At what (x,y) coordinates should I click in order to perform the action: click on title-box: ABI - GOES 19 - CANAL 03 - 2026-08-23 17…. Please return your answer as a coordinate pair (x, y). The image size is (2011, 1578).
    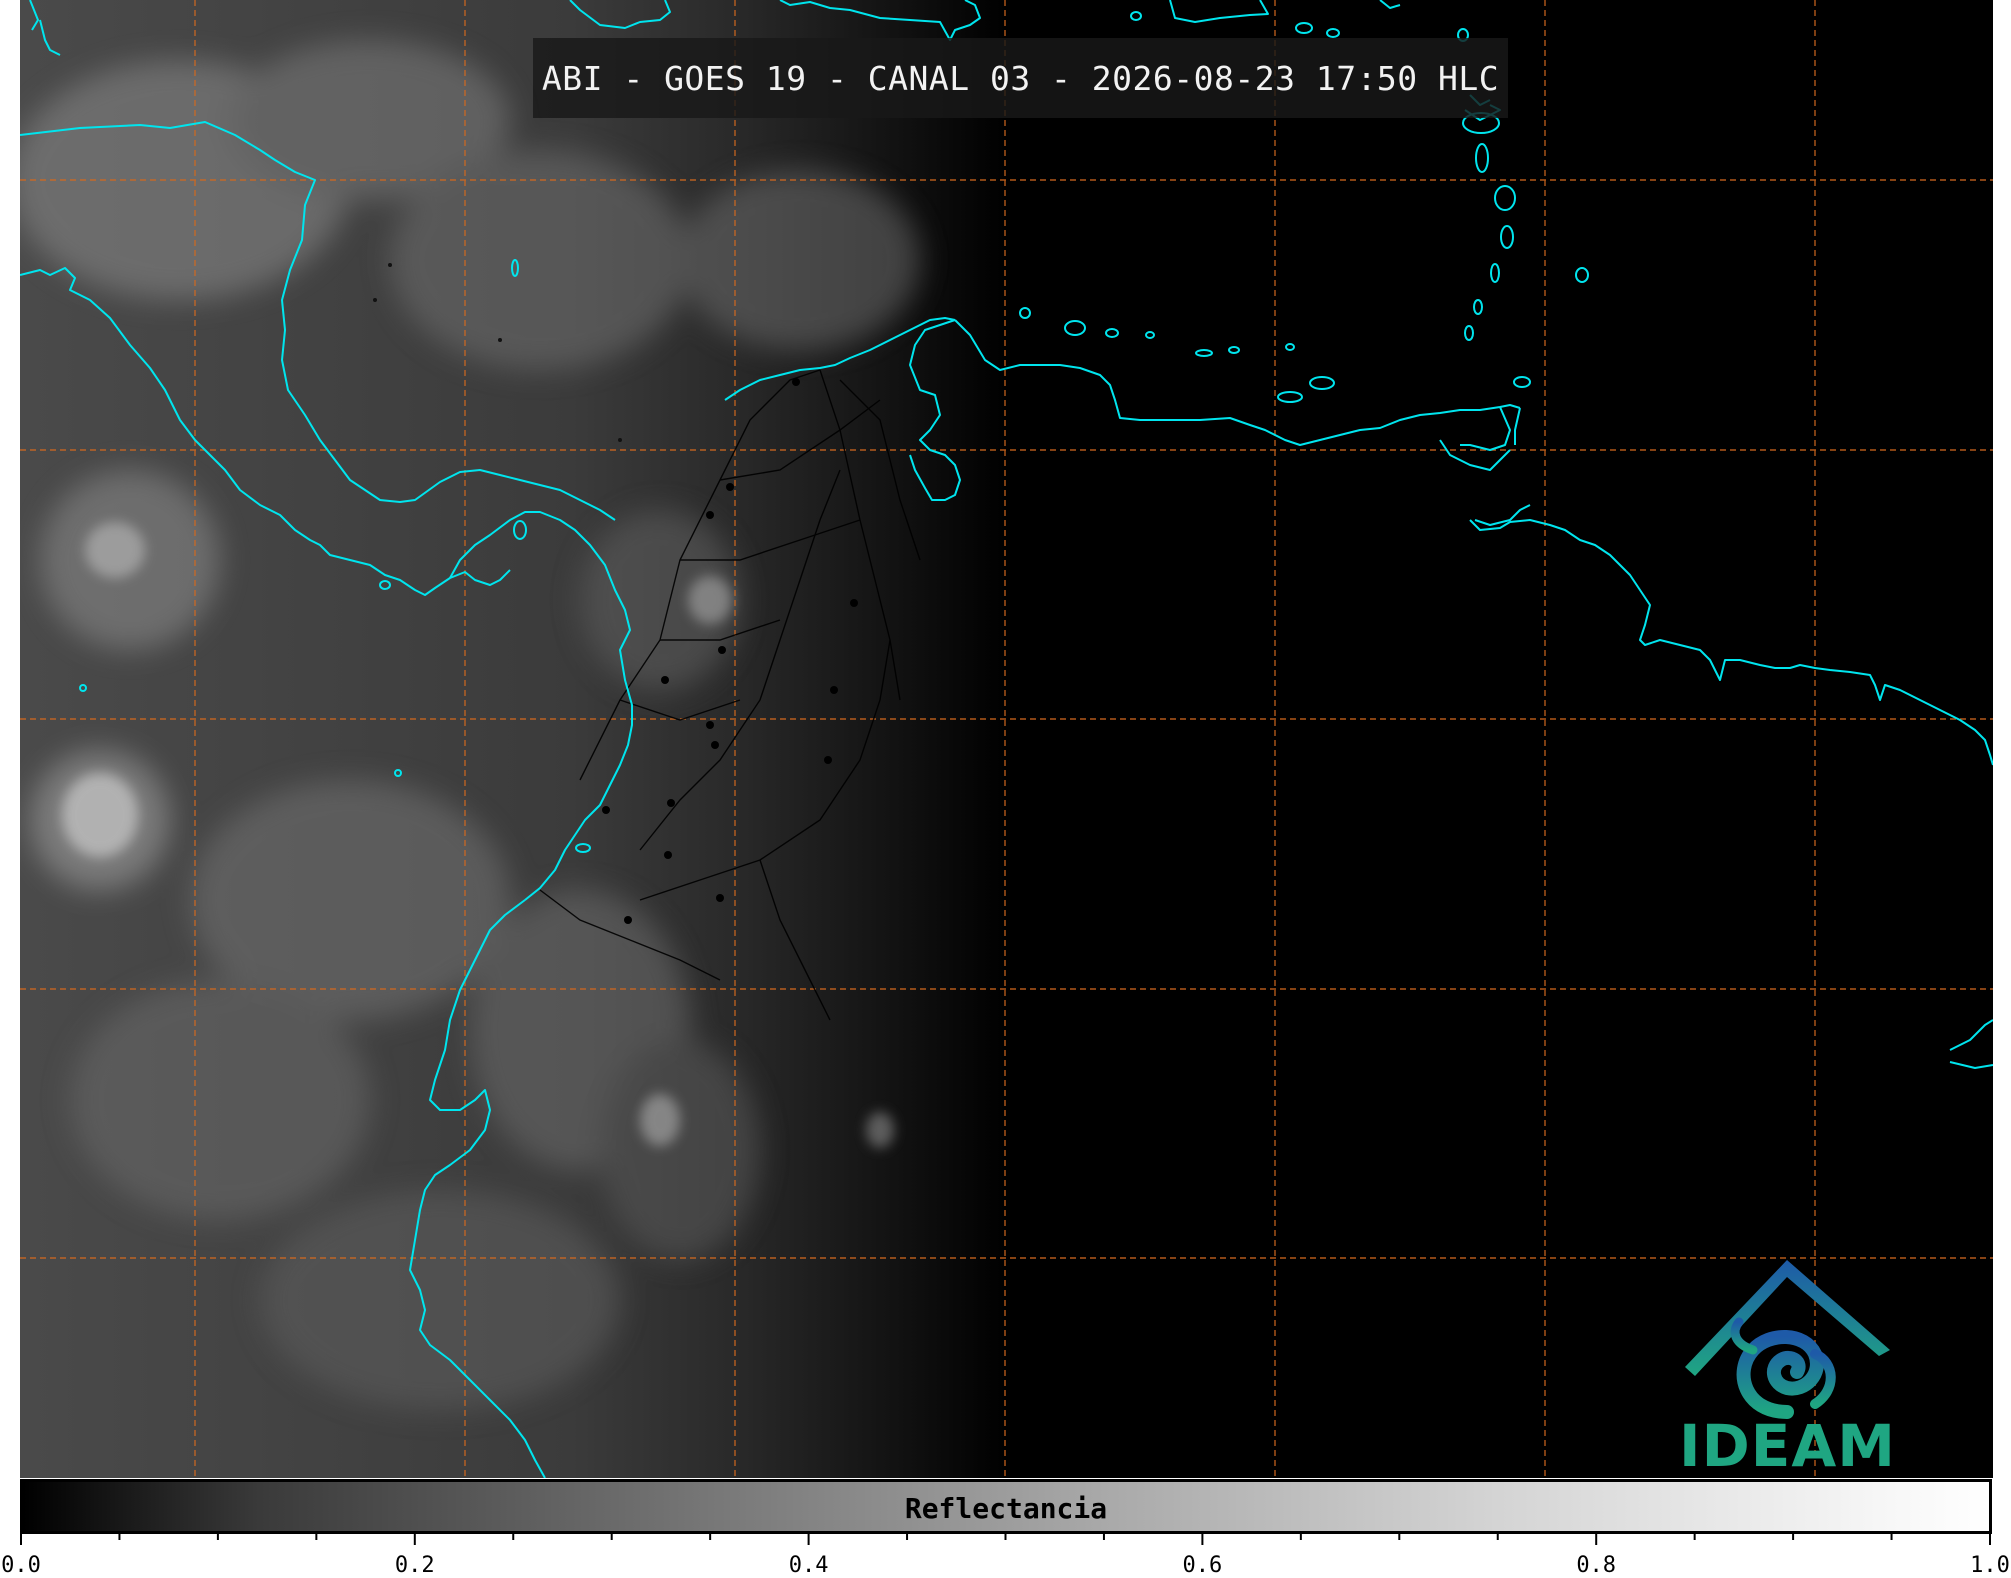
    Looking at the image, I should click on (1020, 78).